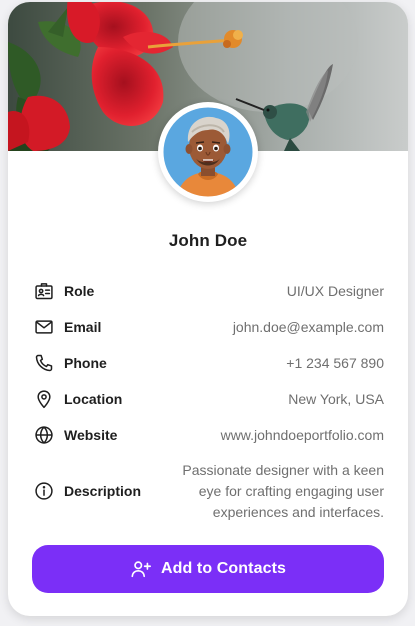 Image resolution: width=415 pixels, height=626 pixels. I want to click on detail-value-email: john.doe@example.com, so click(308, 327).